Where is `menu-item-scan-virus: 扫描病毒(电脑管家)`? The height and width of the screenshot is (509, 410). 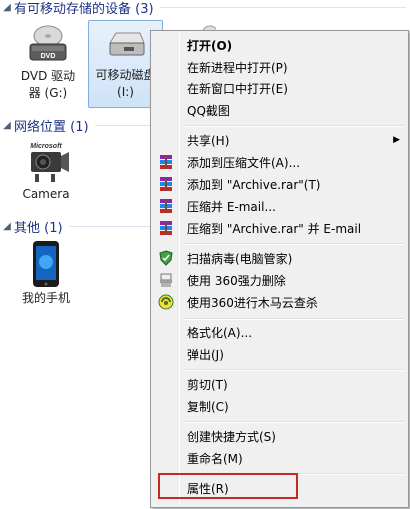
menu-item-scan-virus: 扫描病毒(电脑管家) is located at coordinates (279, 258).